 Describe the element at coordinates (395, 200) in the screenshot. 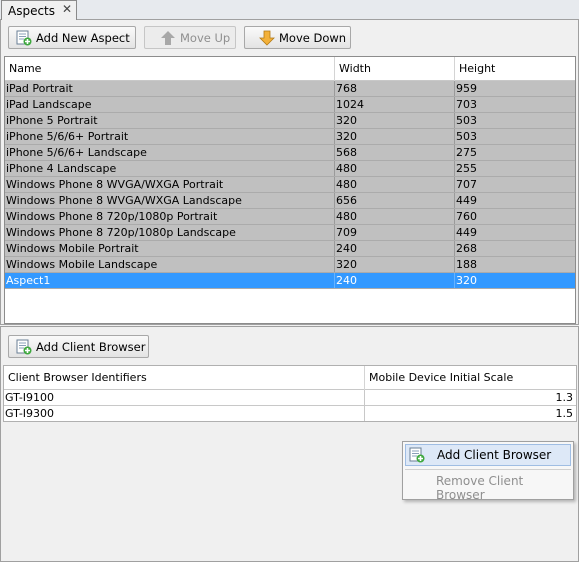

I see `cell-width: 656` at that location.